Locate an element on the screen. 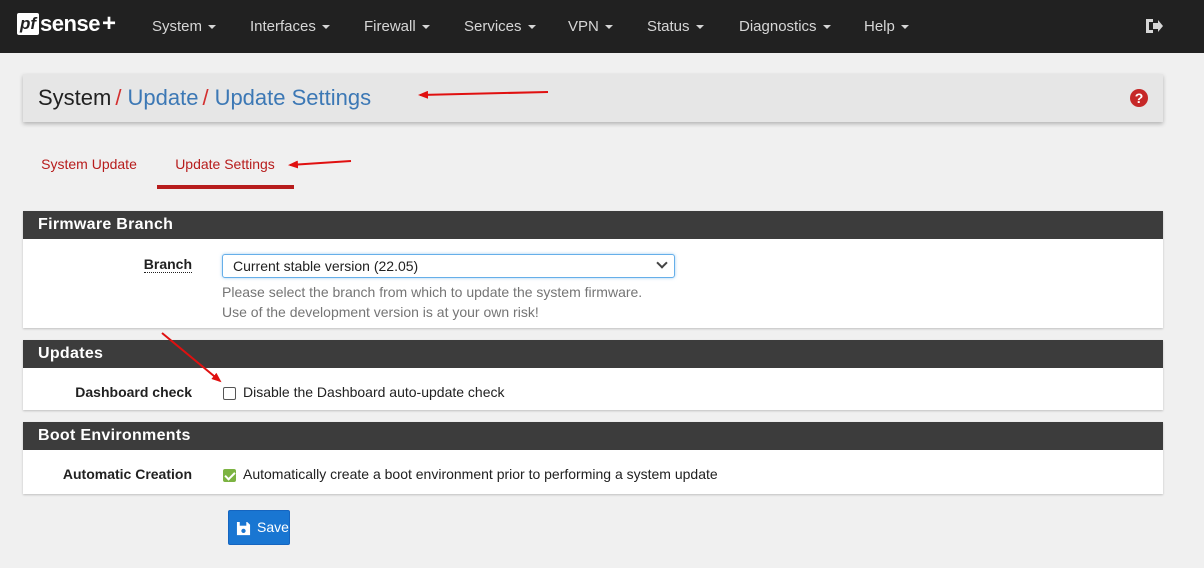 Image resolution: width=1204 pixels, height=568 pixels. breadcrumb: System / Update / Update Settings is located at coordinates (204, 98).